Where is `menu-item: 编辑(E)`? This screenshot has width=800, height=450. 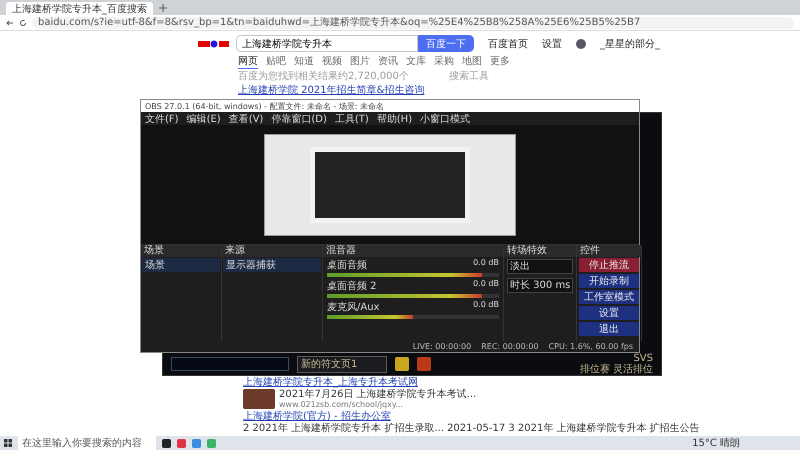 menu-item: 编辑(E) is located at coordinates (203, 119).